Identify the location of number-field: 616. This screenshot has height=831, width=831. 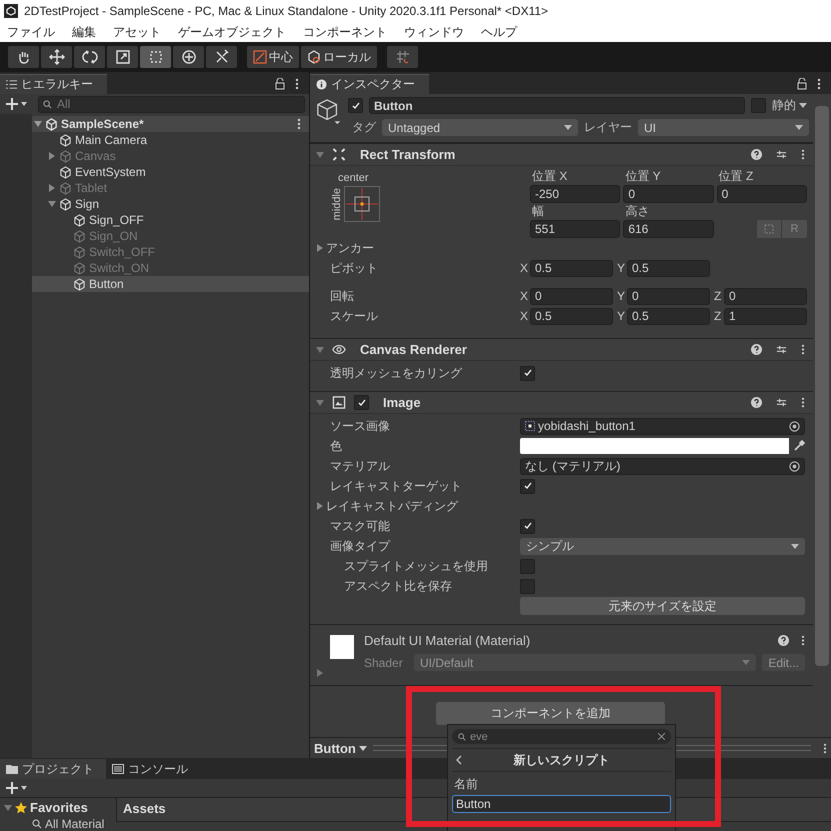
(668, 229).